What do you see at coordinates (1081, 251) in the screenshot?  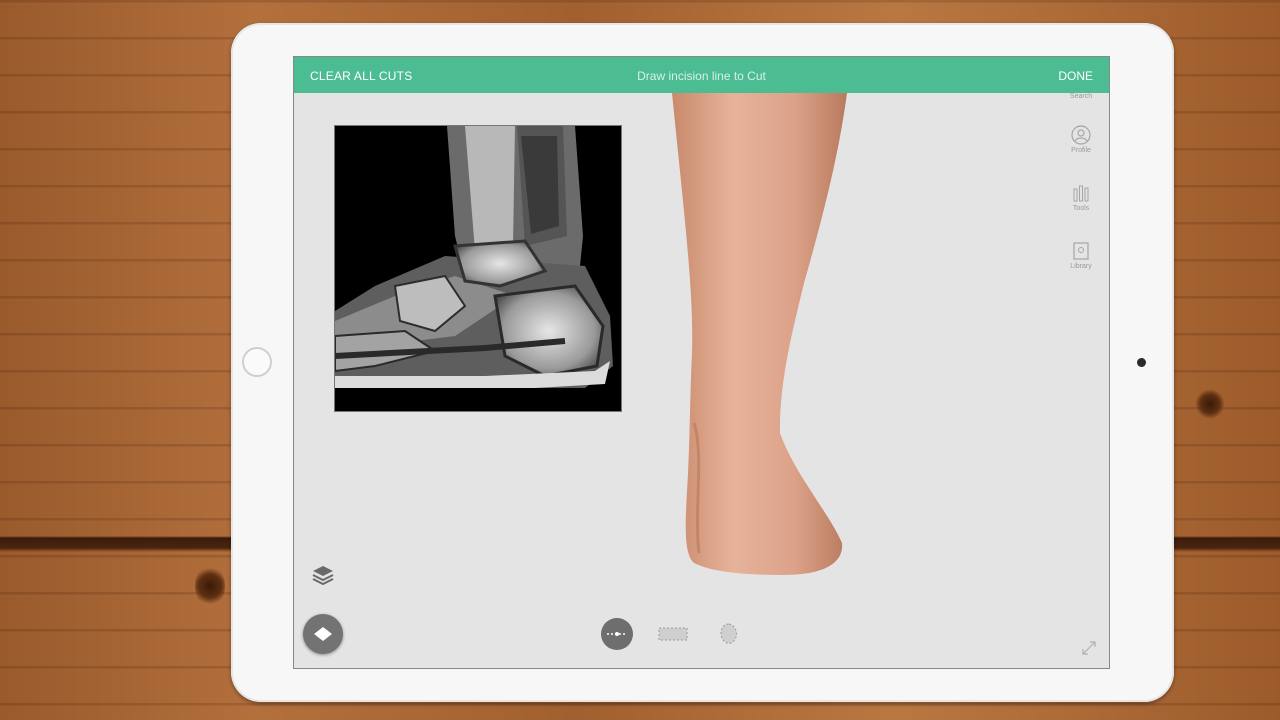 I see `library-icon` at bounding box center [1081, 251].